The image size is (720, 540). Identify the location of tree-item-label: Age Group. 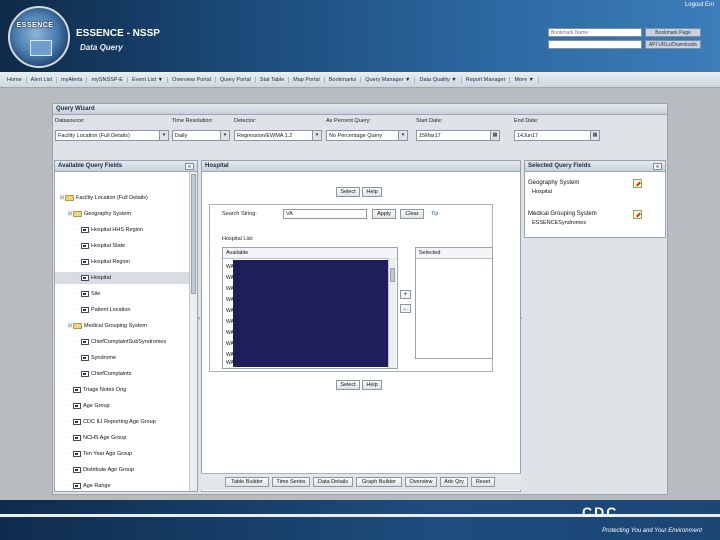
(96, 406).